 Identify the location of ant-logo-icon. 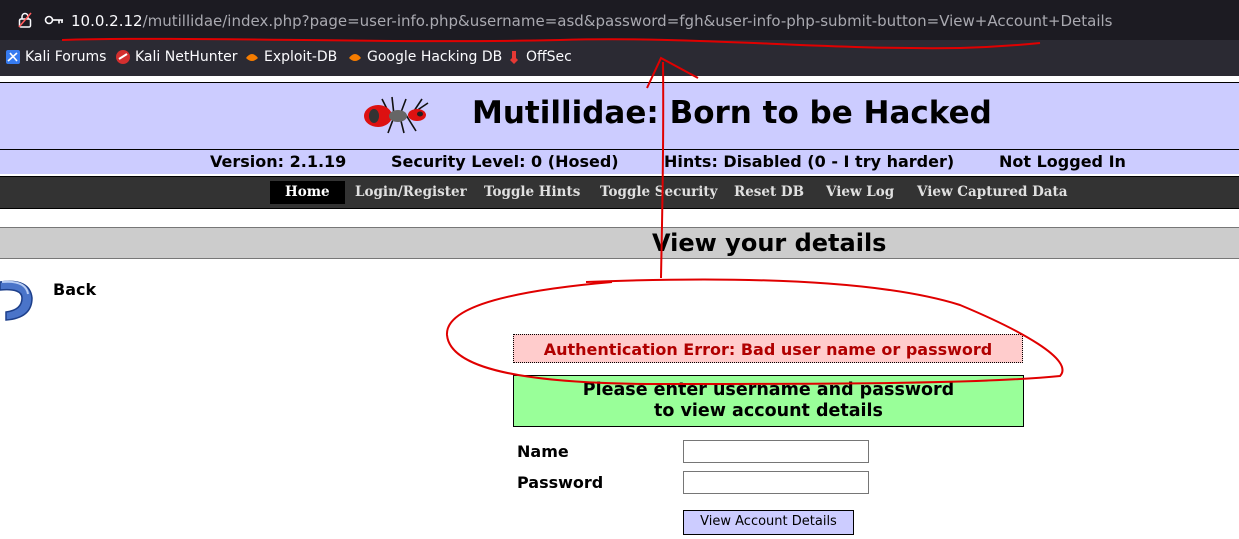
(396, 115).